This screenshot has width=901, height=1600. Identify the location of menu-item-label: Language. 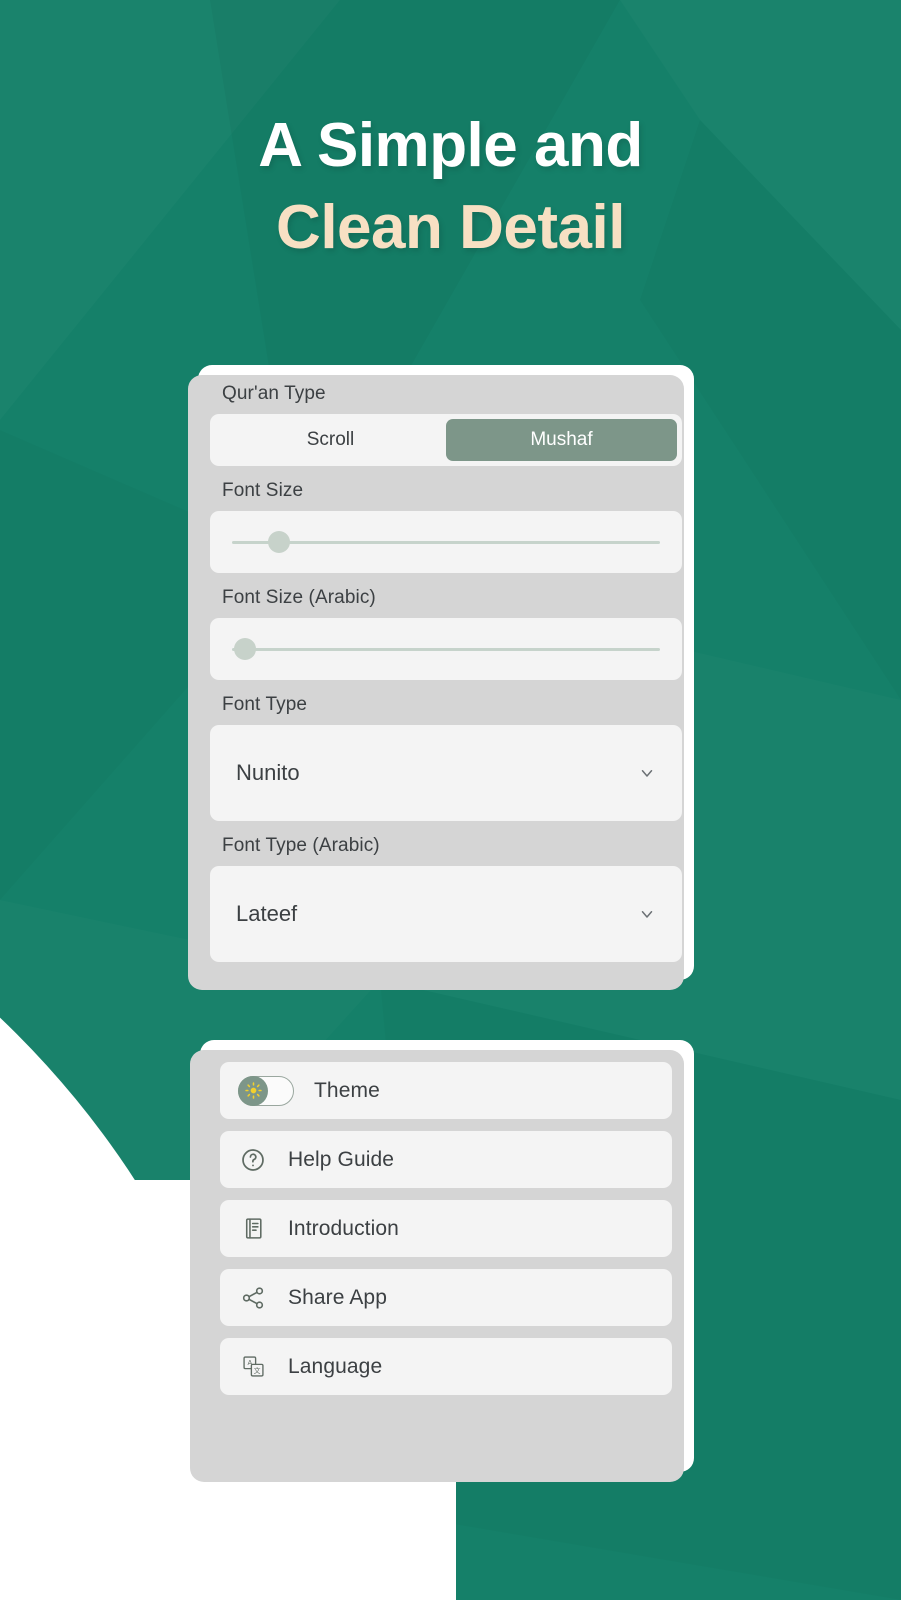
(335, 1366).